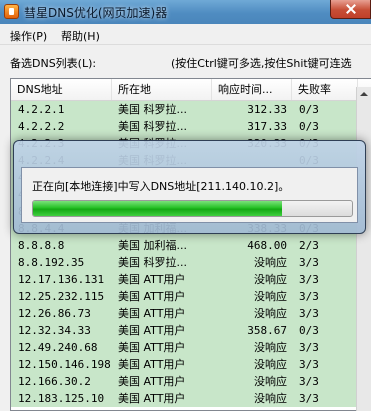 The width and height of the screenshot is (371, 411). Describe the element at coordinates (96, 13) in the screenshot. I see `window-title: 彗星DNS优化(网页加速)器` at that location.